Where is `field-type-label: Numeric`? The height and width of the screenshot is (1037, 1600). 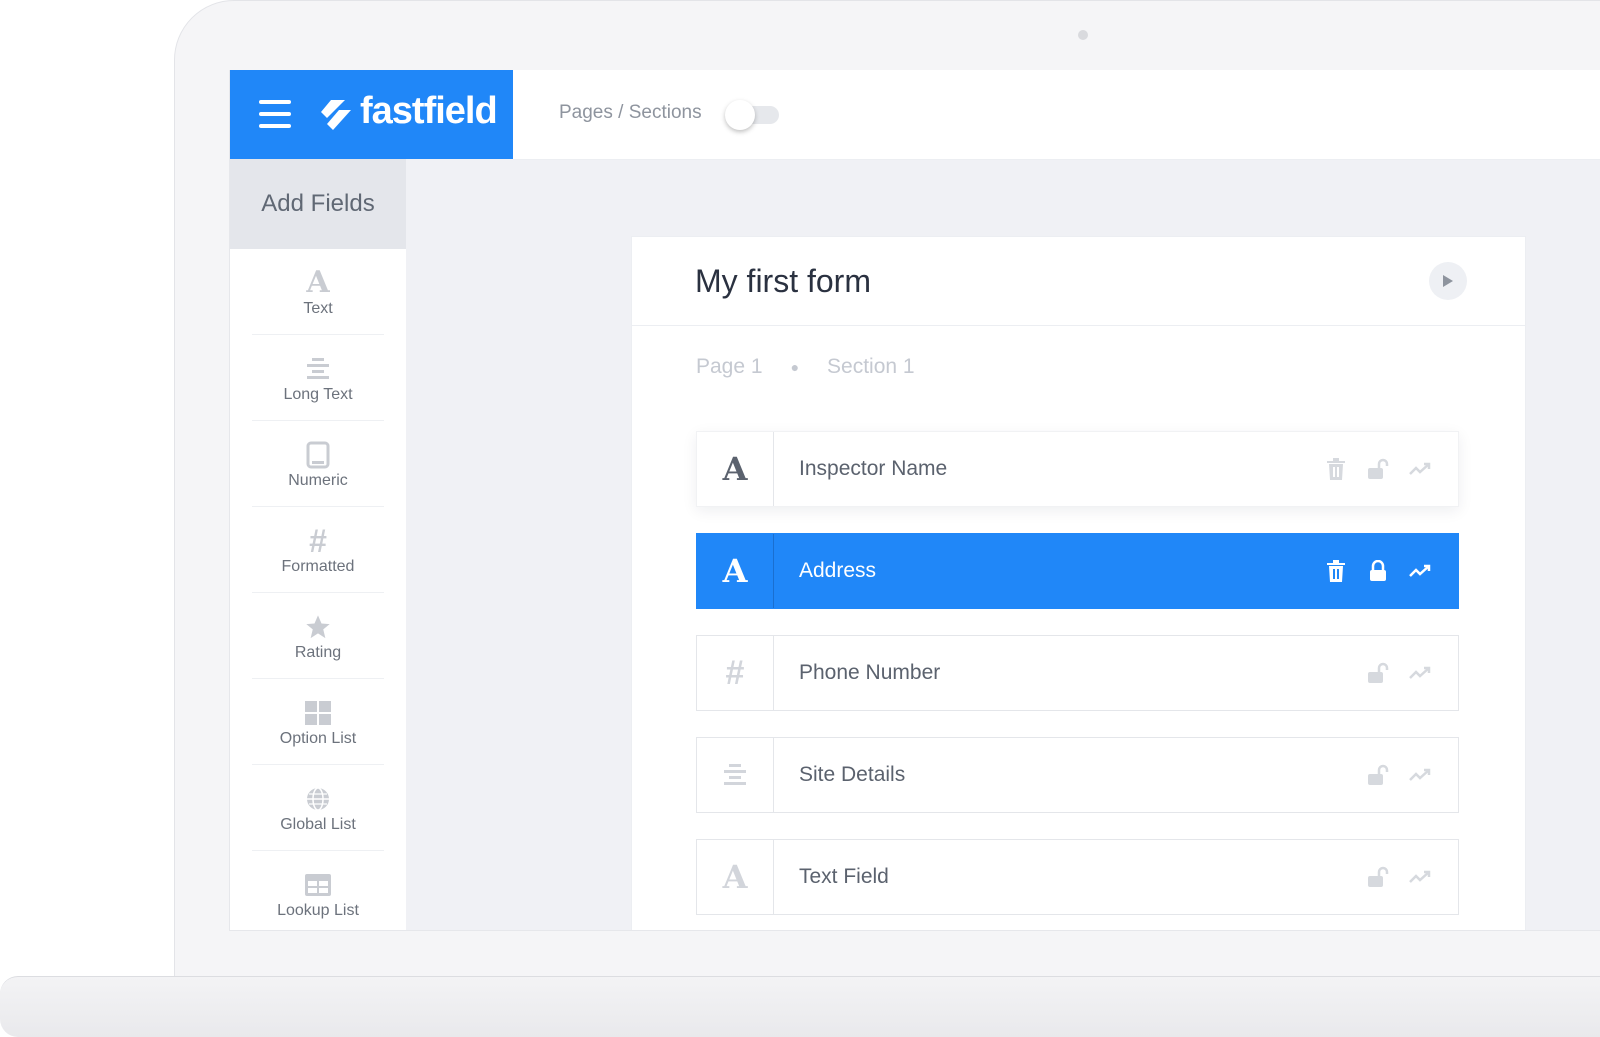 field-type-label: Numeric is located at coordinates (318, 481).